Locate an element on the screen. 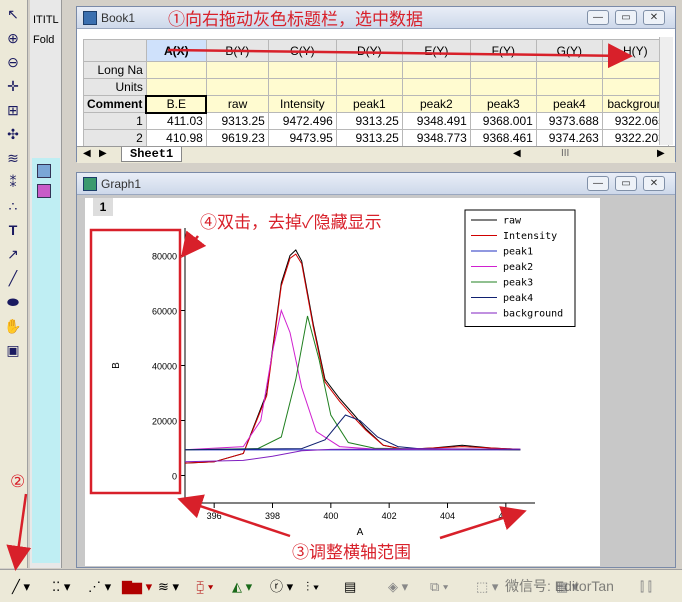  data-selector-icon: ≋ is located at coordinates (13, 158).